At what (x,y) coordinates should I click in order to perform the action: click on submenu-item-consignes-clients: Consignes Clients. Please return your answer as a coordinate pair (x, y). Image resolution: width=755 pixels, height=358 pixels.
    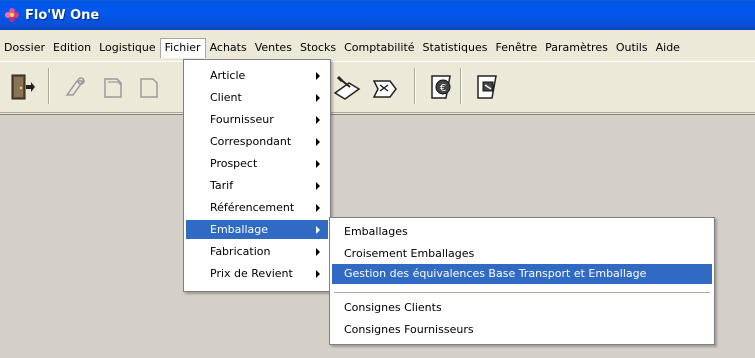
    Looking at the image, I should click on (522, 308).